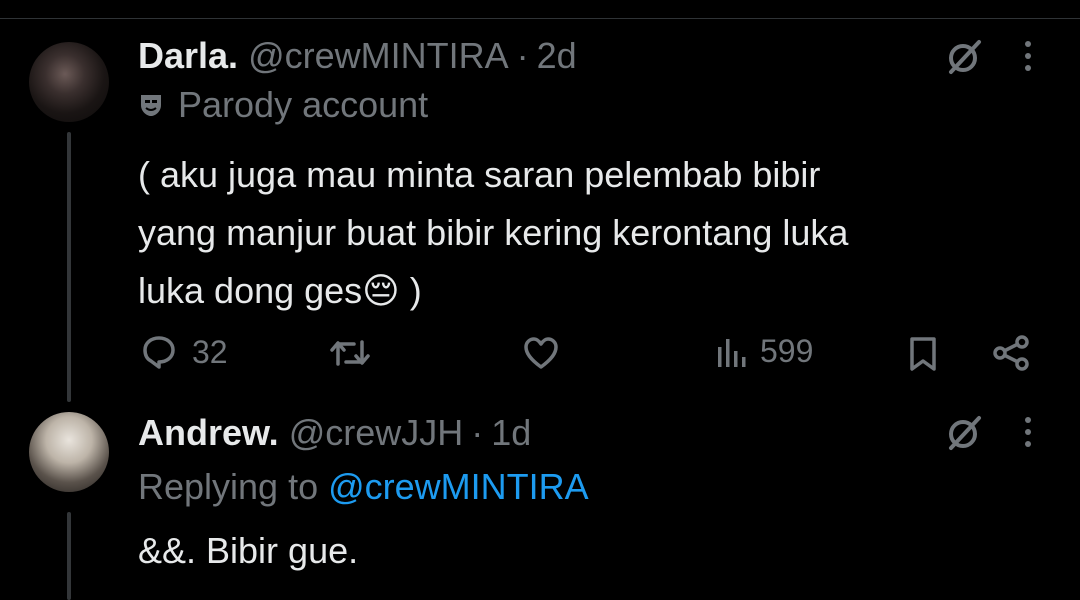 The height and width of the screenshot is (600, 1080). I want to click on display-name: Andrew., so click(208, 433).